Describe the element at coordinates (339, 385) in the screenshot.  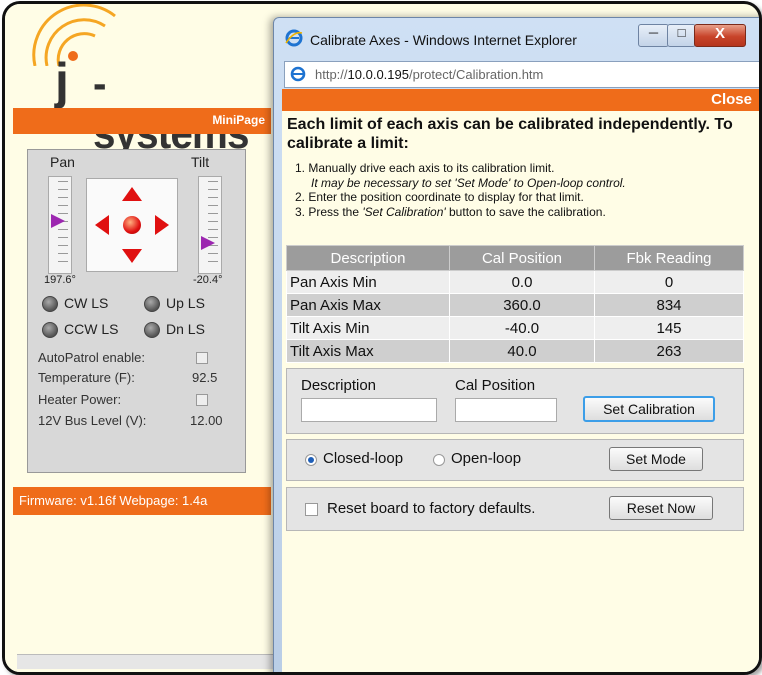
I see `description-label: Description` at that location.